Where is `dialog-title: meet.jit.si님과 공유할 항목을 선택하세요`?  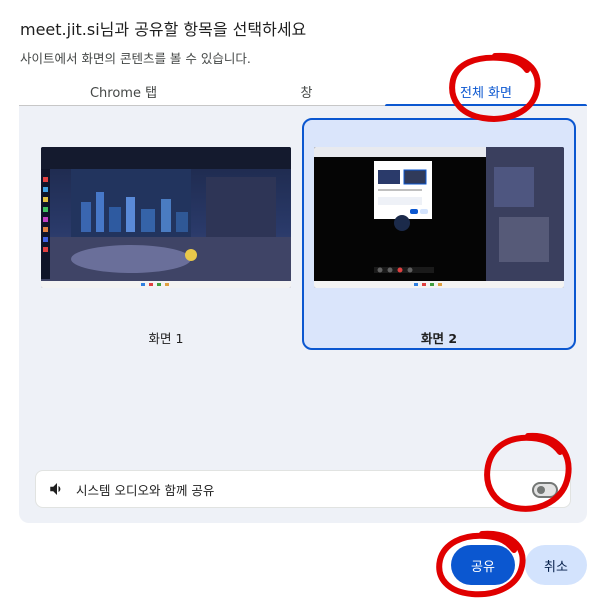 dialog-title: meet.jit.si님과 공유할 항목을 선택하세요 is located at coordinates (163, 29).